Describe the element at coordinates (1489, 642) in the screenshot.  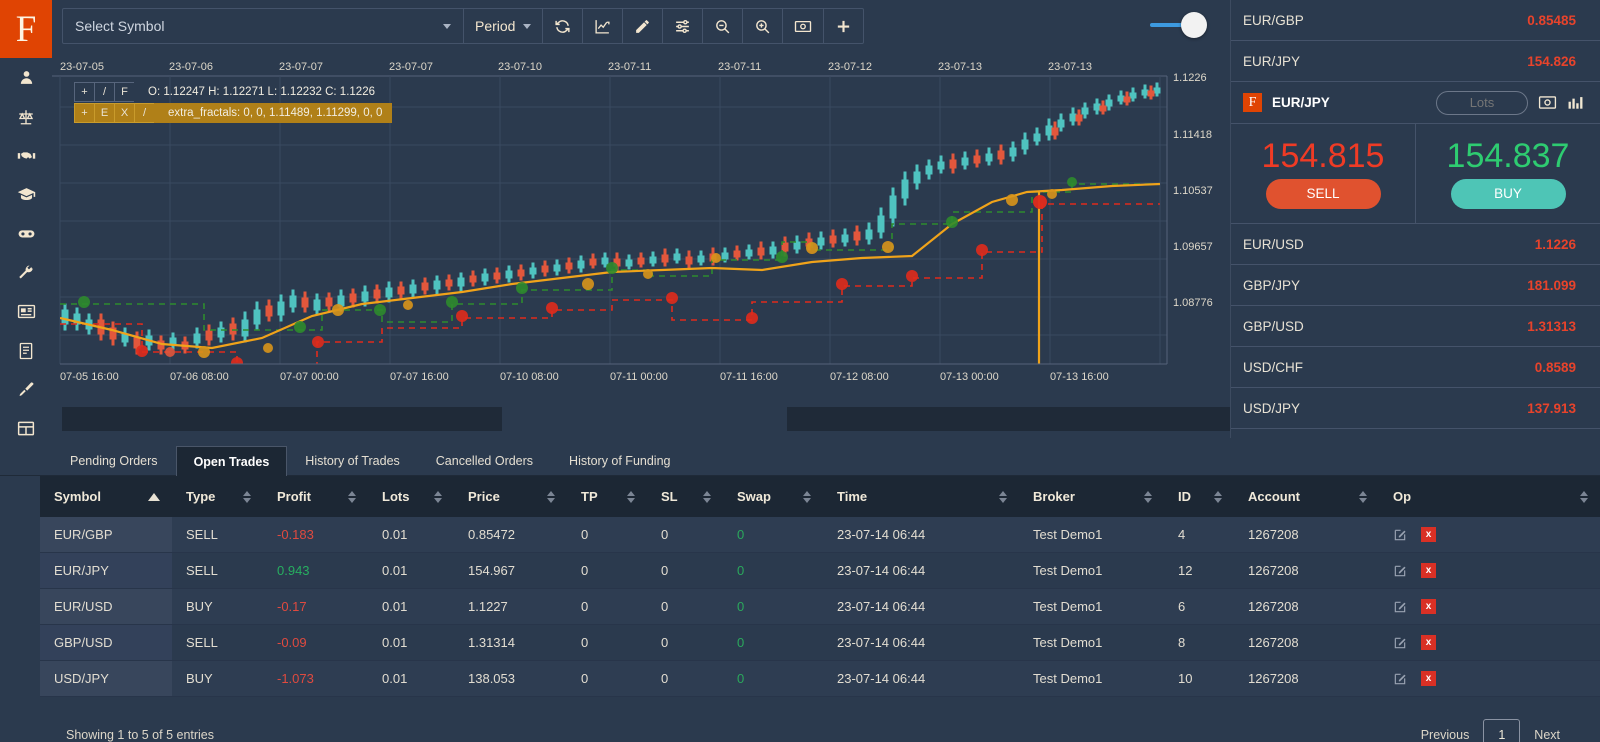
I see `trade-operations: x` at that location.